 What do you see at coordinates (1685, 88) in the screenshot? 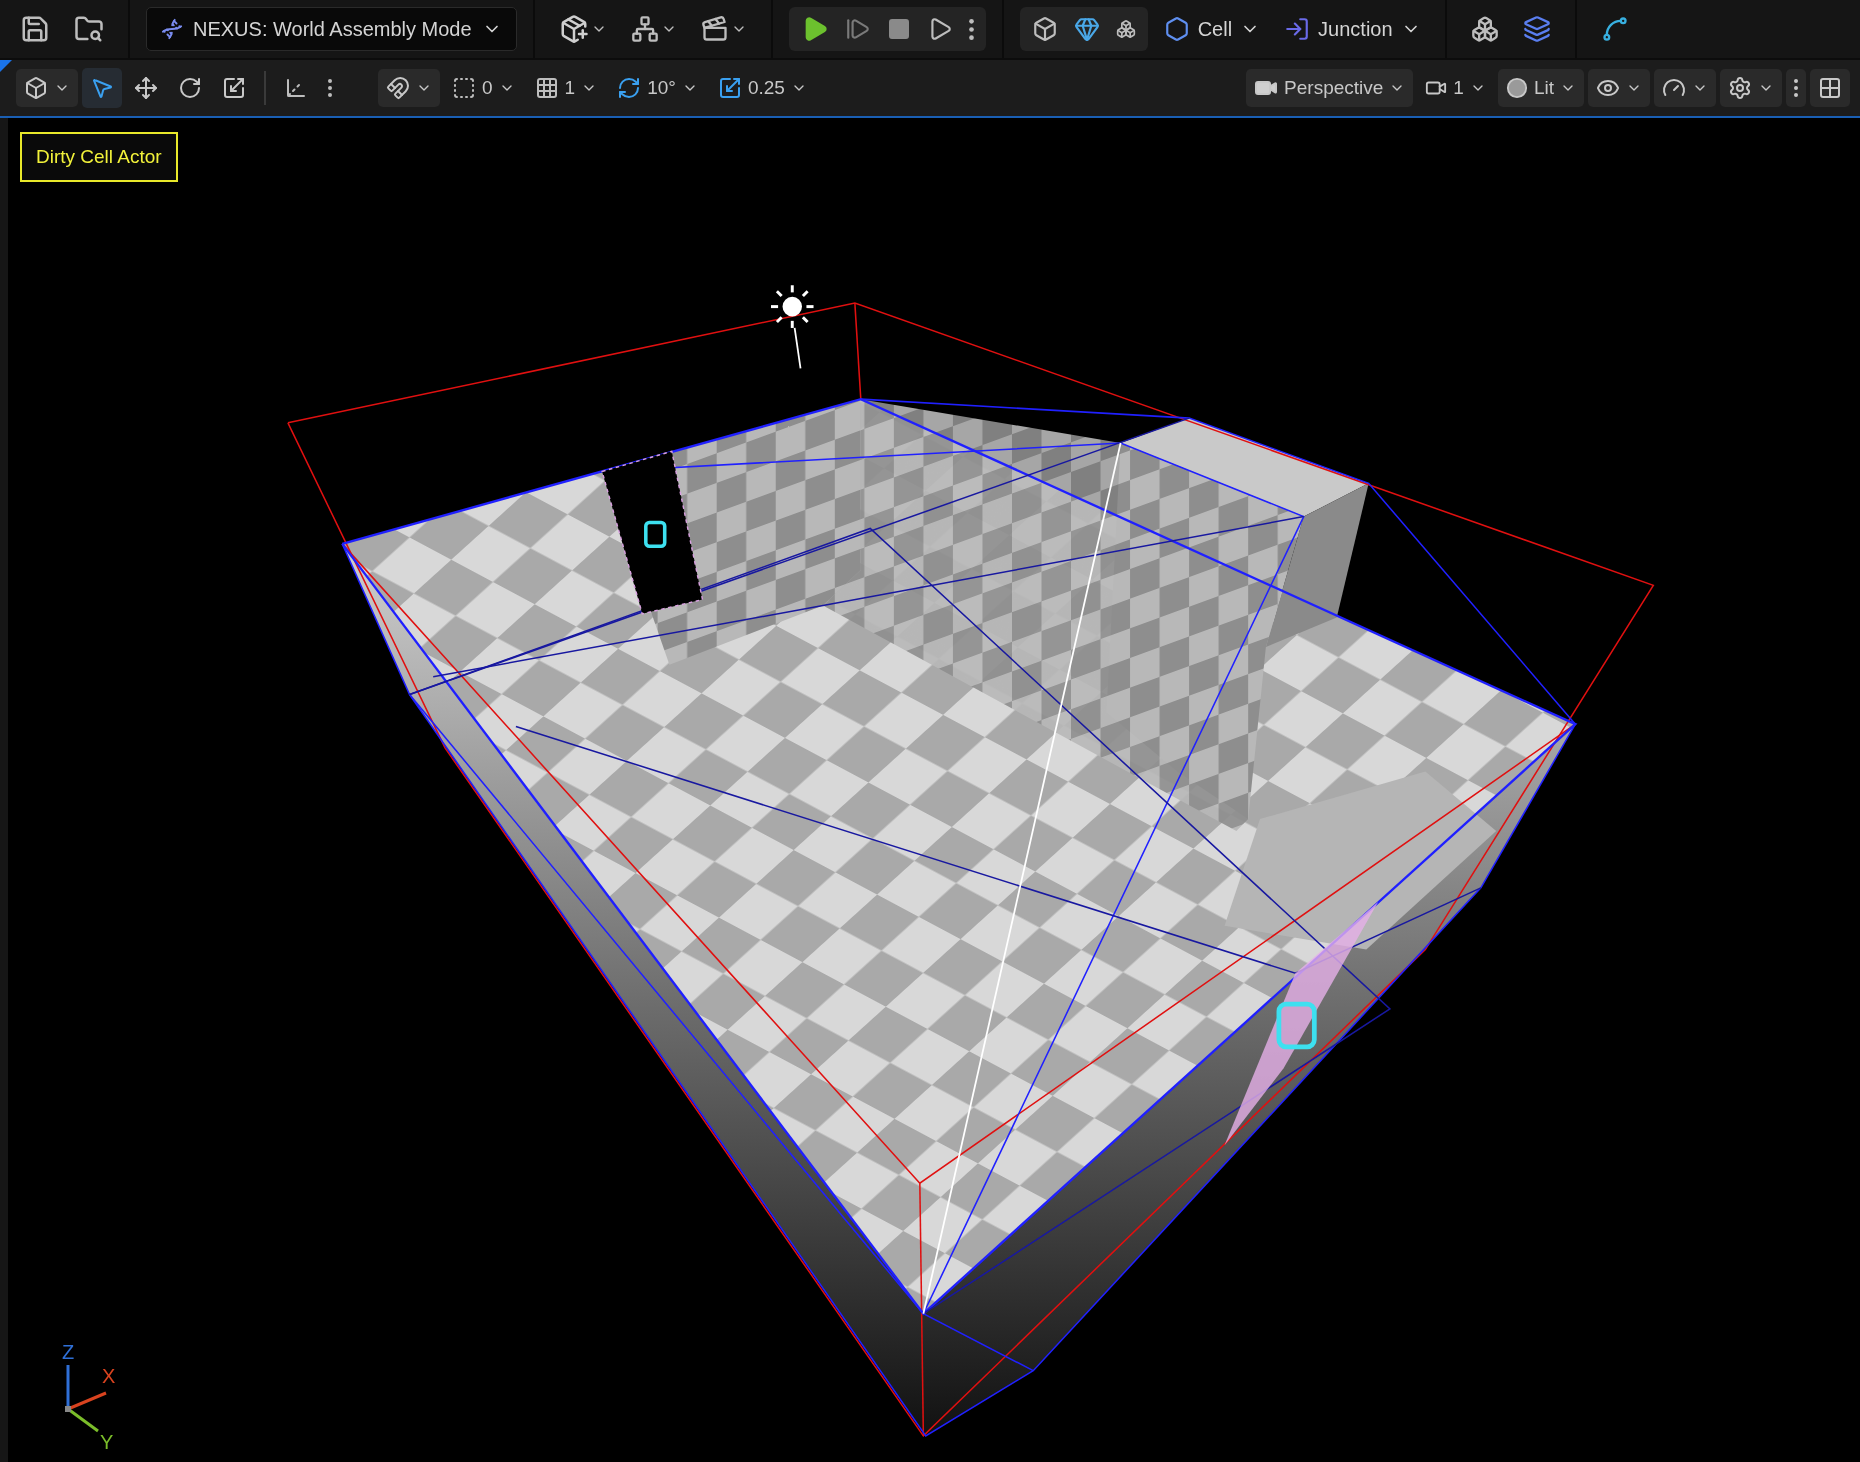
I see `performance-button` at bounding box center [1685, 88].